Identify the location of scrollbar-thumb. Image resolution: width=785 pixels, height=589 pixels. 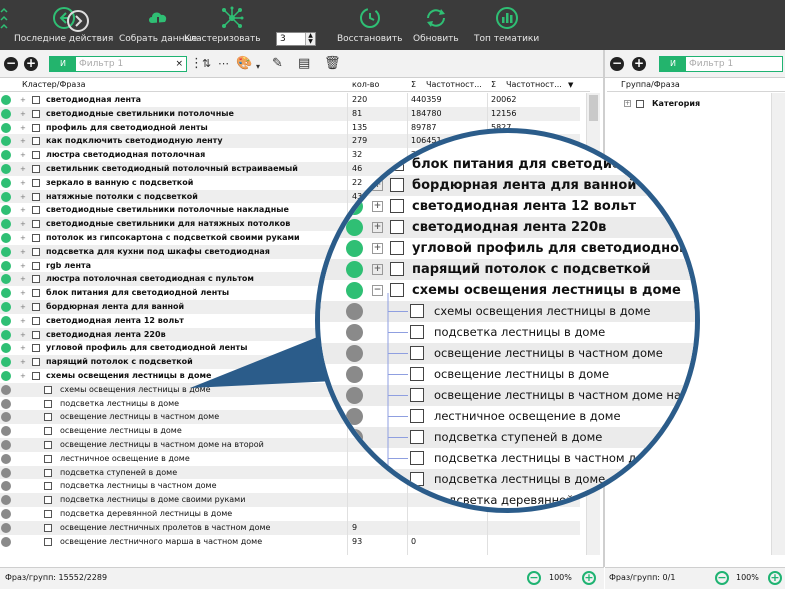
(593, 108).